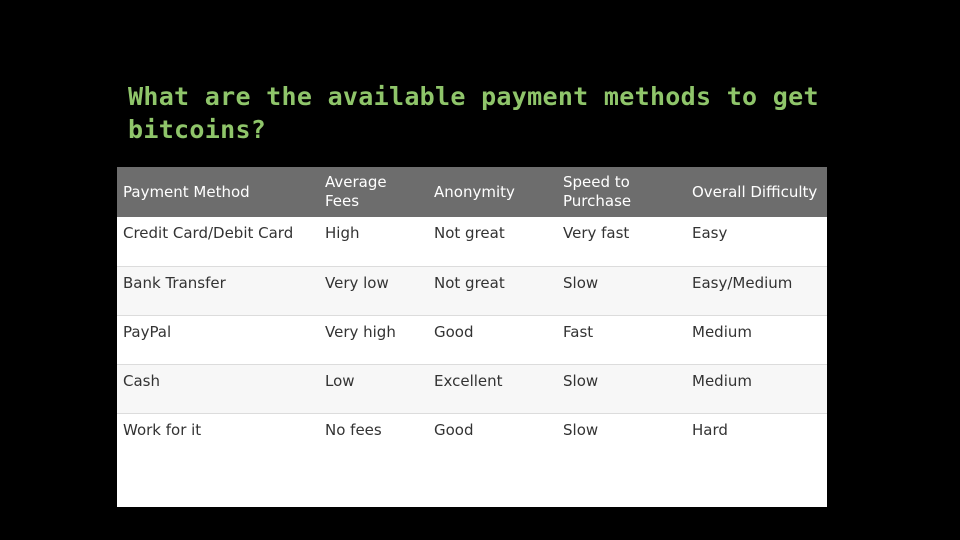 This screenshot has height=540, width=960. I want to click on table-row: Cash Low Excellent Slow Medium, so click(472, 388).